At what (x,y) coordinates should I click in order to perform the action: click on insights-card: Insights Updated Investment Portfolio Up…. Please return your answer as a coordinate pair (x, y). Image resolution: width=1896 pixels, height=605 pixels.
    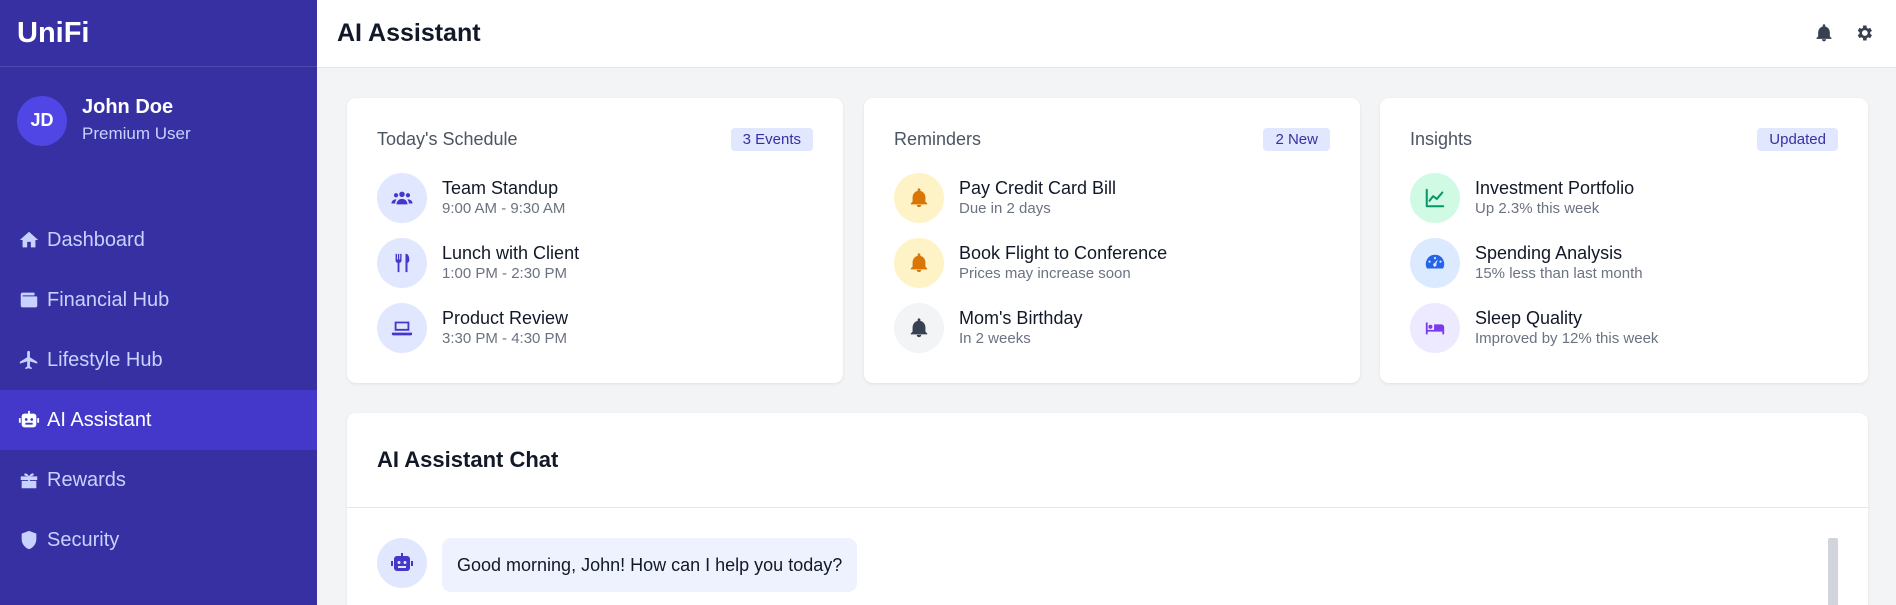
    Looking at the image, I should click on (1624, 240).